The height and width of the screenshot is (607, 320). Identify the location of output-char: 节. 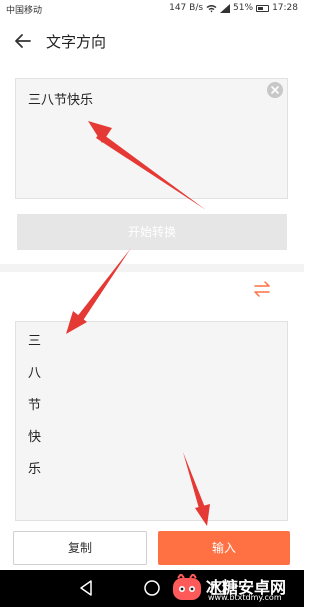
(35, 405).